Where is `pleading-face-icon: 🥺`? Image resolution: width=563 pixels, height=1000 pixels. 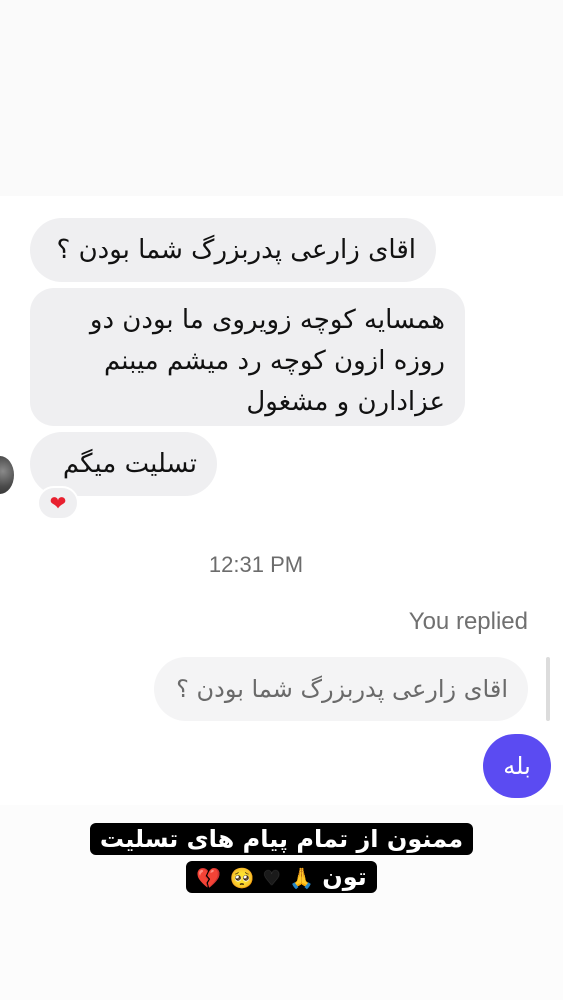
pleading-face-icon: 🥺 is located at coordinates (242, 878).